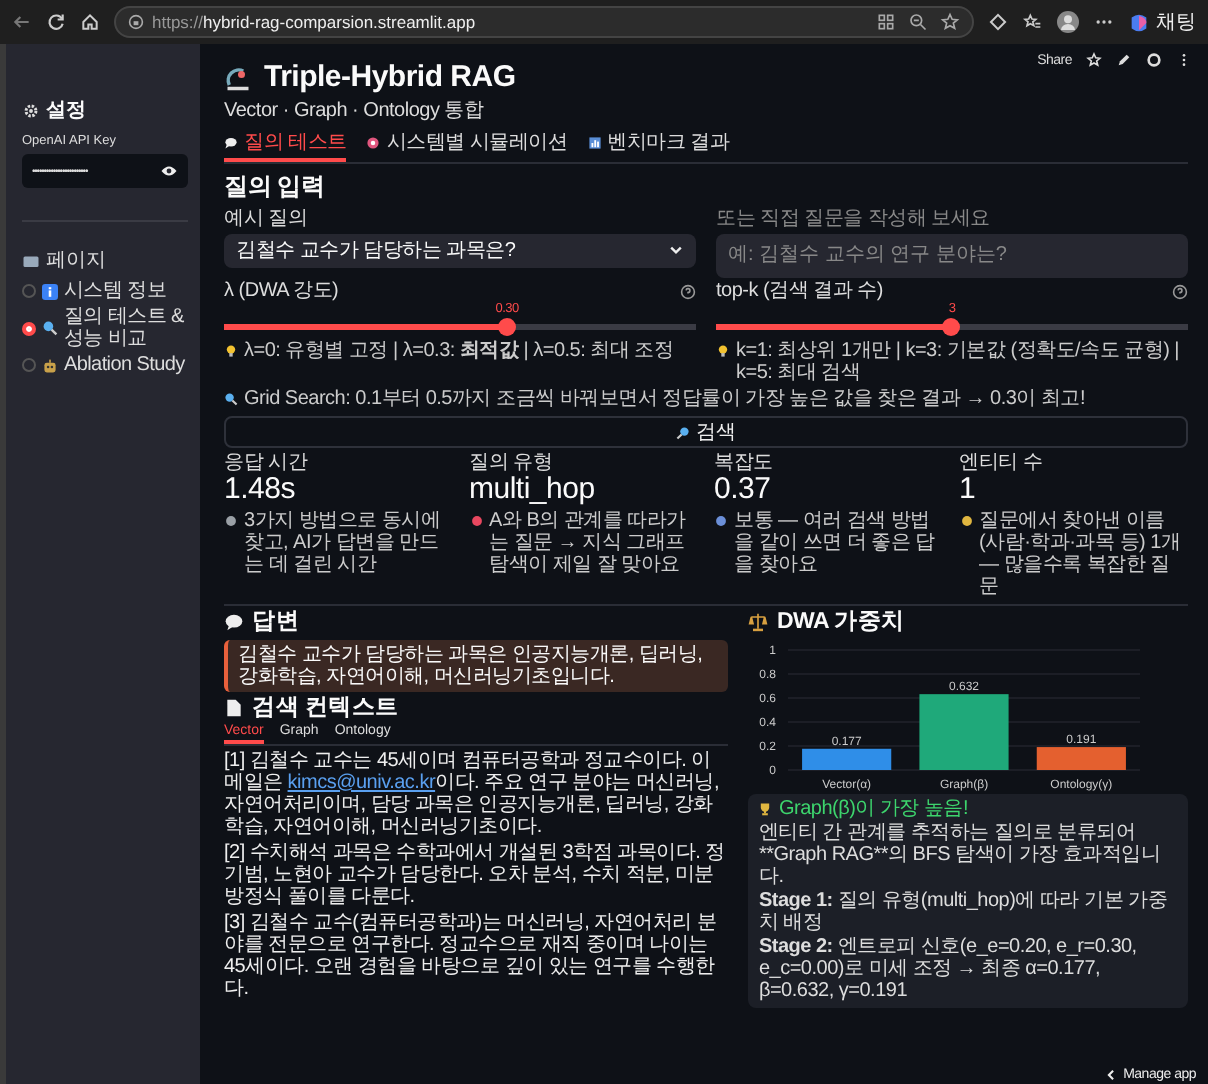 The image size is (1208, 1084). What do you see at coordinates (743, 491) in the screenshot?
I see `metric-value: 0.37` at bounding box center [743, 491].